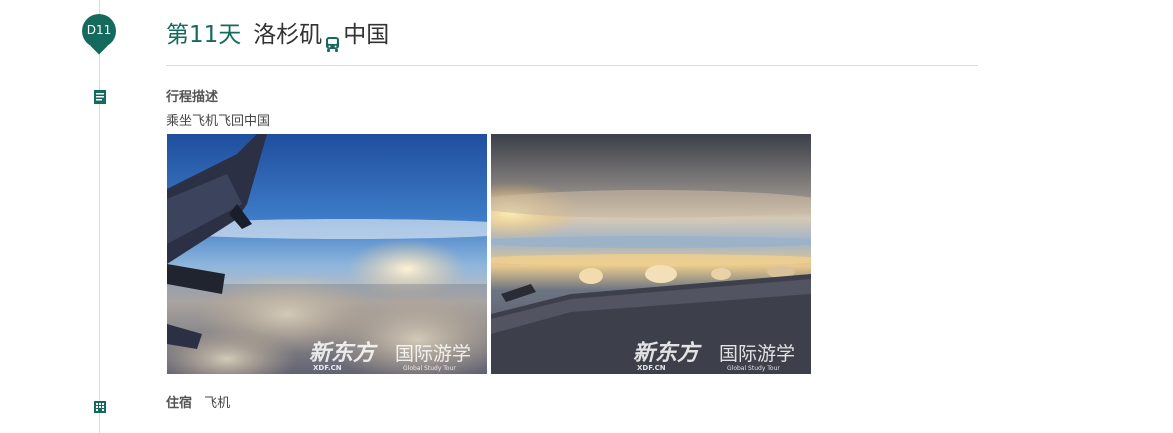  I want to click on route-from: 洛杉矶, so click(288, 35).